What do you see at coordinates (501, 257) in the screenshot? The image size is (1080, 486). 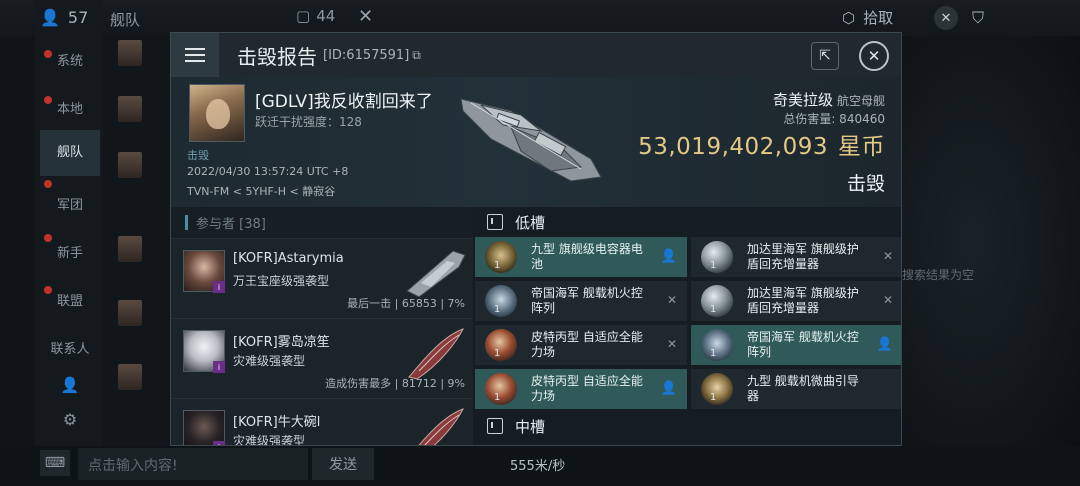 I see `cap-battery-icon: 1` at bounding box center [501, 257].